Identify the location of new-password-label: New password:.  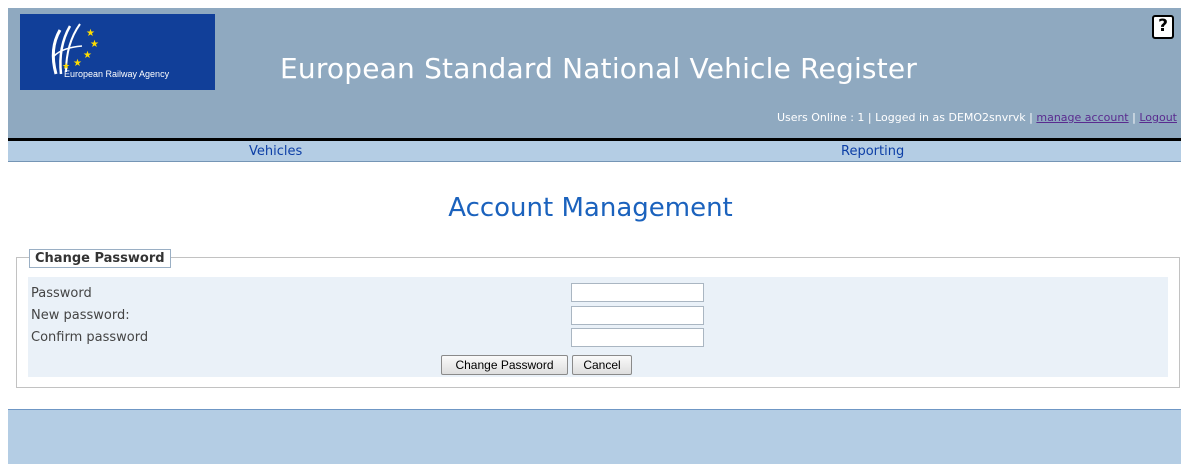
(80, 315).